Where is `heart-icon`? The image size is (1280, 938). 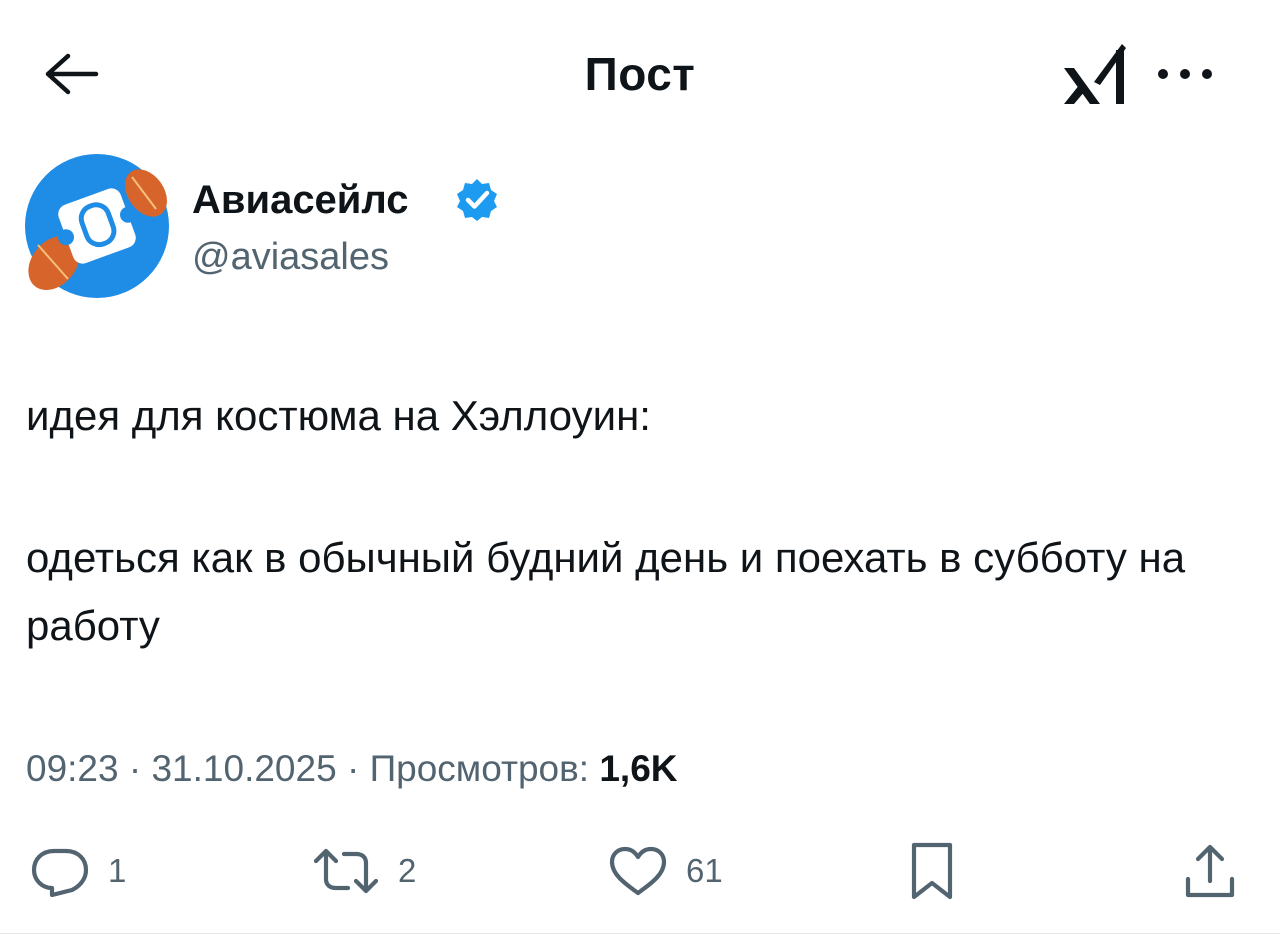
heart-icon is located at coordinates (638, 871).